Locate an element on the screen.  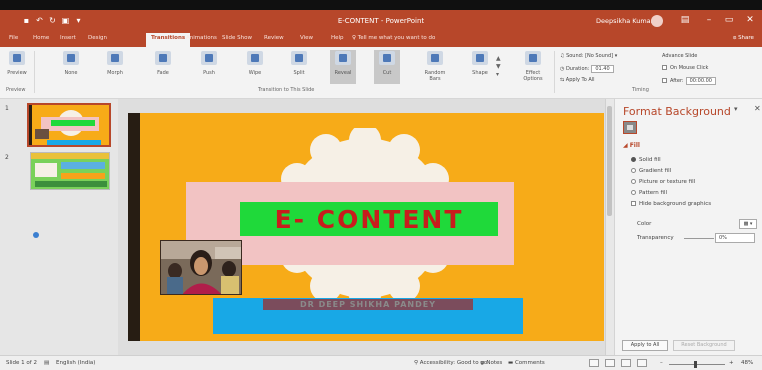
share-button: ⍝ Share is located at coordinates (743, 38).